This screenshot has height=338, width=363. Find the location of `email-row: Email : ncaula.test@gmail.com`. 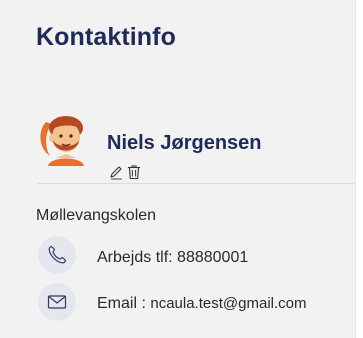

email-row: Email : ncaula.test@gmail.com is located at coordinates (201, 304).